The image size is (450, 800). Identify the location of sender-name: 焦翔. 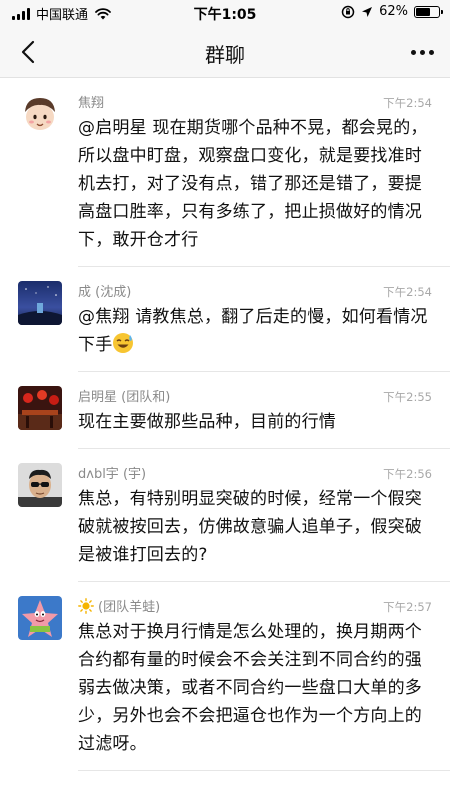
(91, 101).